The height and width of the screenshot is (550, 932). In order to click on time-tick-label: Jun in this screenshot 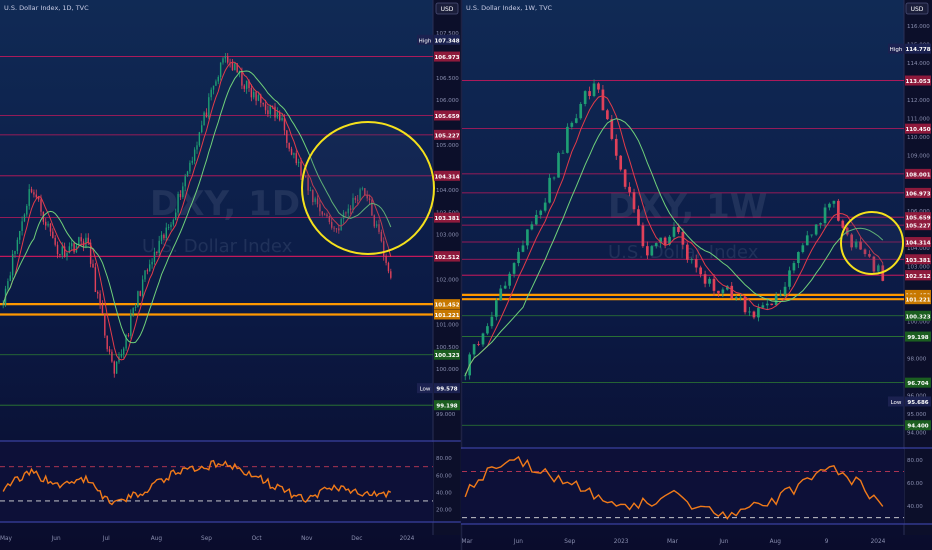, I will do `click(518, 542)`.